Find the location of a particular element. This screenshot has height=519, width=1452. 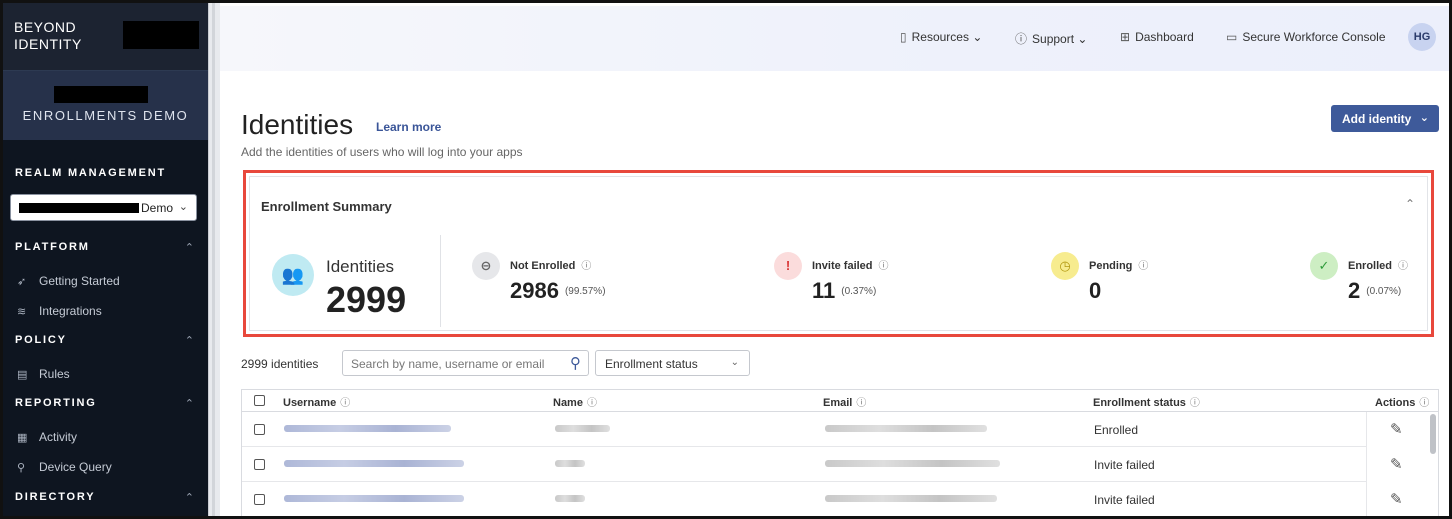

header-email: Email ⓘ is located at coordinates (844, 401).